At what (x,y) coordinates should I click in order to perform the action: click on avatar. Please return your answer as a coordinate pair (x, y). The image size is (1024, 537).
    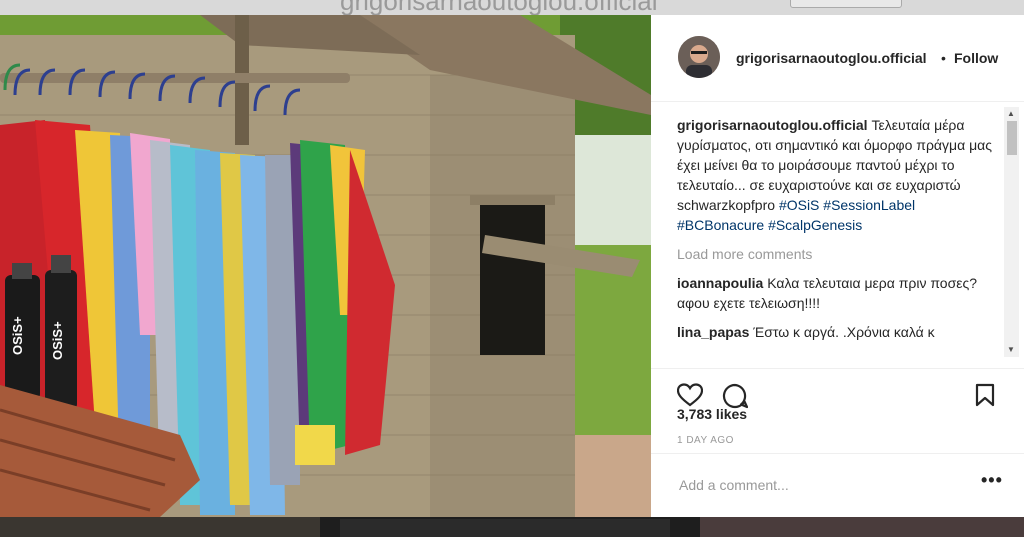
    Looking at the image, I should click on (699, 57).